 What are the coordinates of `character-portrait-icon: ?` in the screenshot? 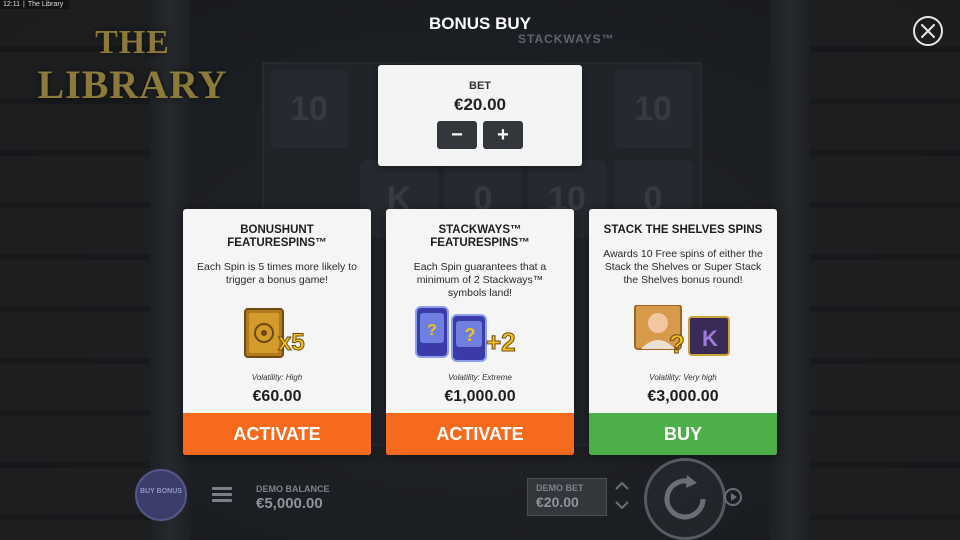 It's located at (682, 332).